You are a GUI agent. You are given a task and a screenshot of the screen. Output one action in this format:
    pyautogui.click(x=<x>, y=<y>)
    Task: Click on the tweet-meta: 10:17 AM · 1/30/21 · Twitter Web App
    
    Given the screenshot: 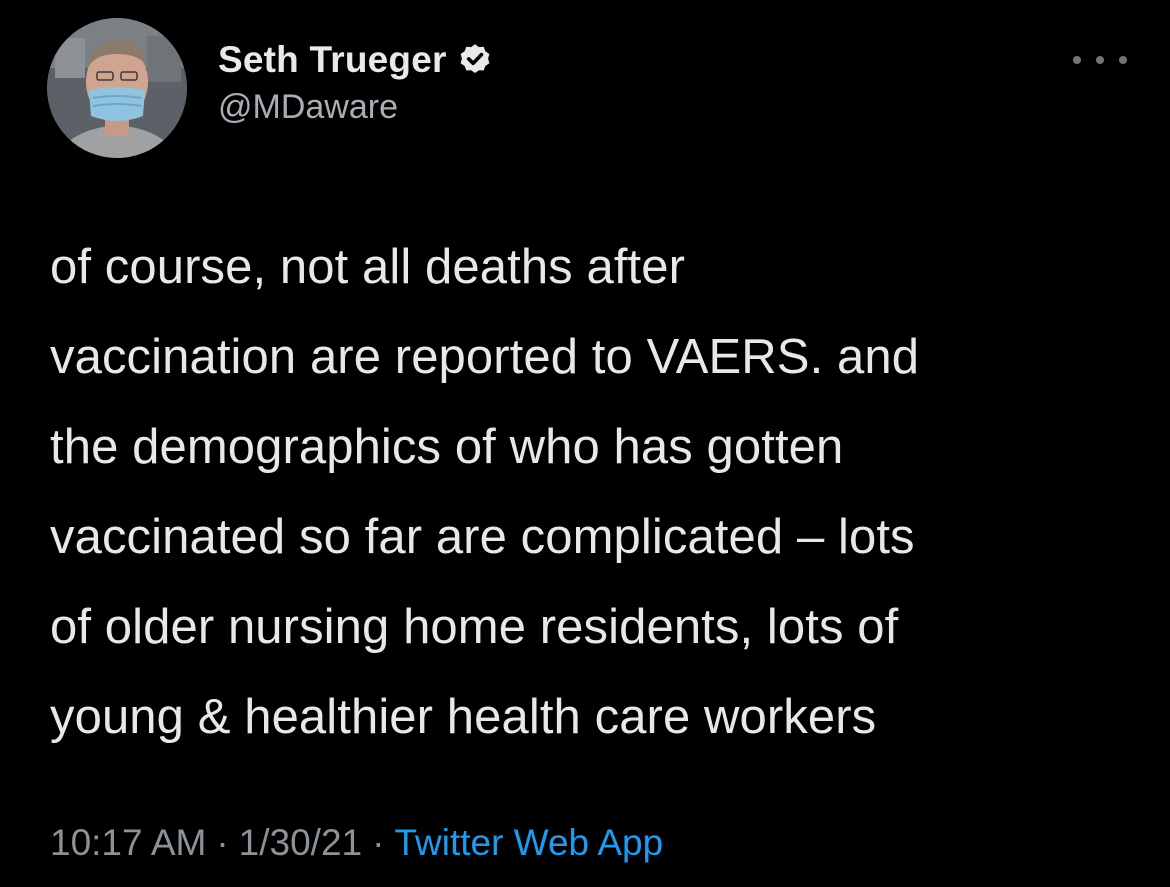 What is the action you would take?
    pyautogui.click(x=356, y=843)
    